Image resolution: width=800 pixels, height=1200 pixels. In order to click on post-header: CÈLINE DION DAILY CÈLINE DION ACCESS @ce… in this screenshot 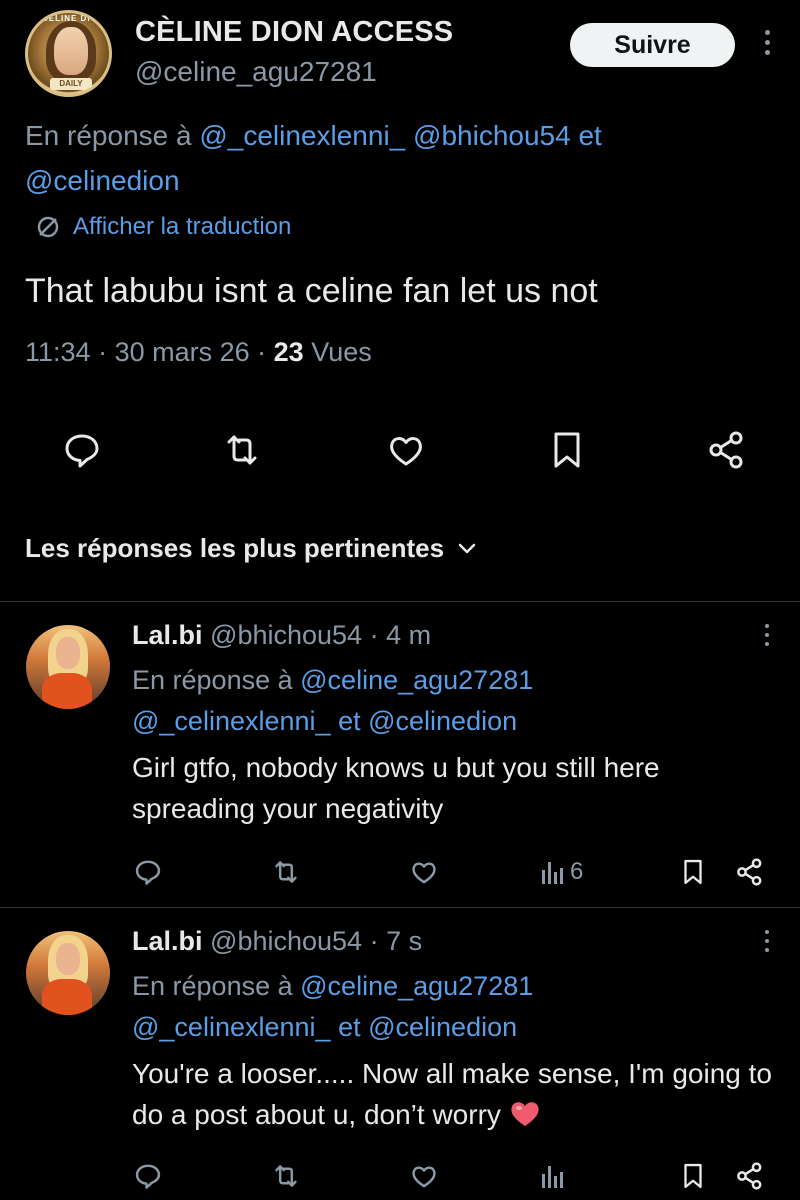, I will do `click(405, 55)`.